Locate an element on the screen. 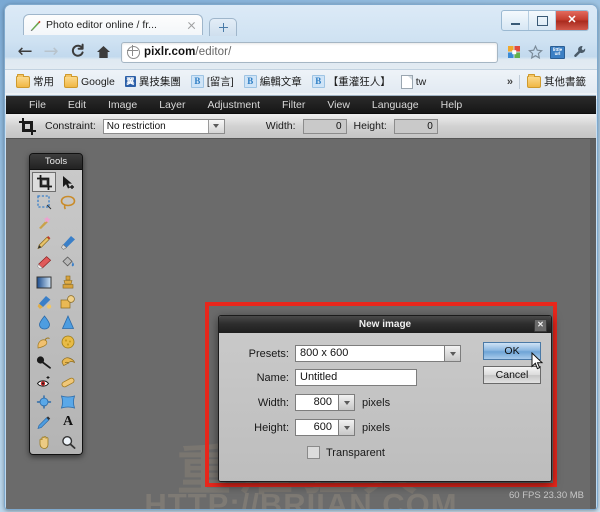  clone-stamp-tool-icon is located at coordinates (68, 282).